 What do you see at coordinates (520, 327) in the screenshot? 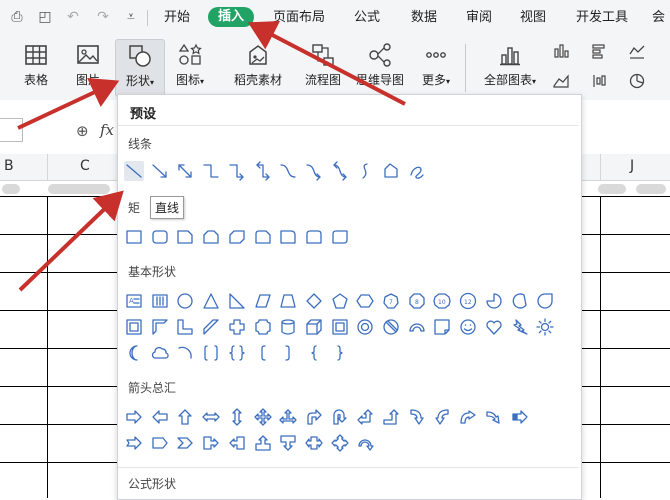
I see `lightning-bolt-shape` at bounding box center [520, 327].